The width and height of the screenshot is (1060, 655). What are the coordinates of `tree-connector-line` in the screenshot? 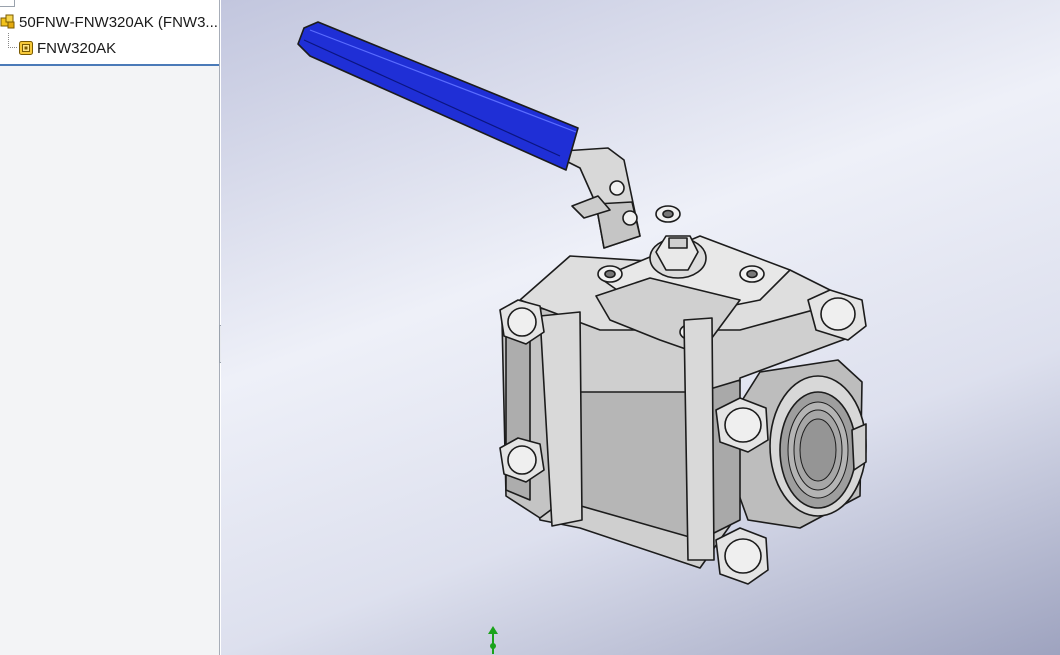 It's located at (12, 40).